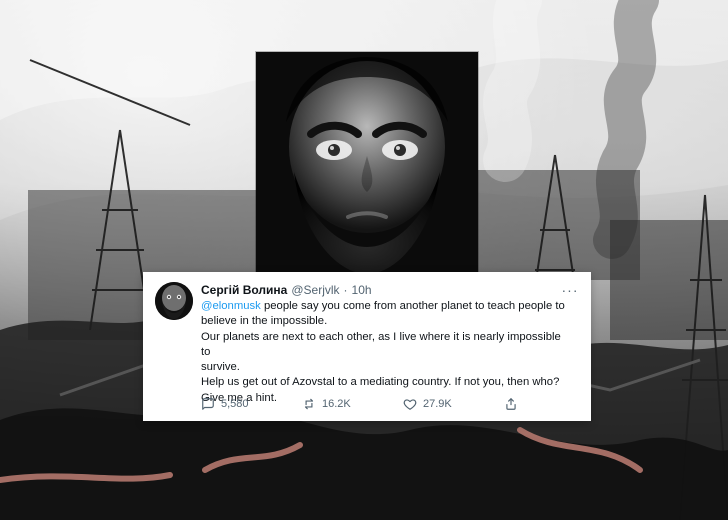 This screenshot has width=728, height=520. Describe the element at coordinates (231, 306) in the screenshot. I see `mention-link: @elonmusk` at that location.